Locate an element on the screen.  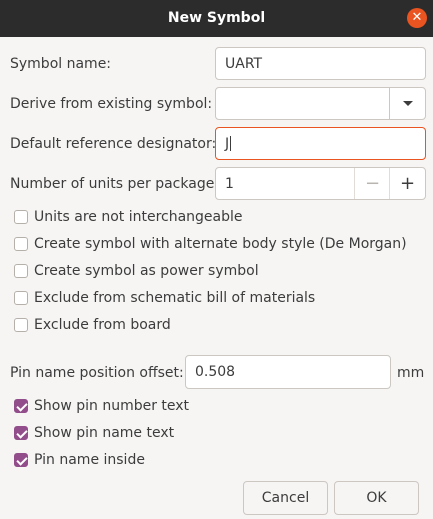
derive-dropdown-button is located at coordinates (407, 103).